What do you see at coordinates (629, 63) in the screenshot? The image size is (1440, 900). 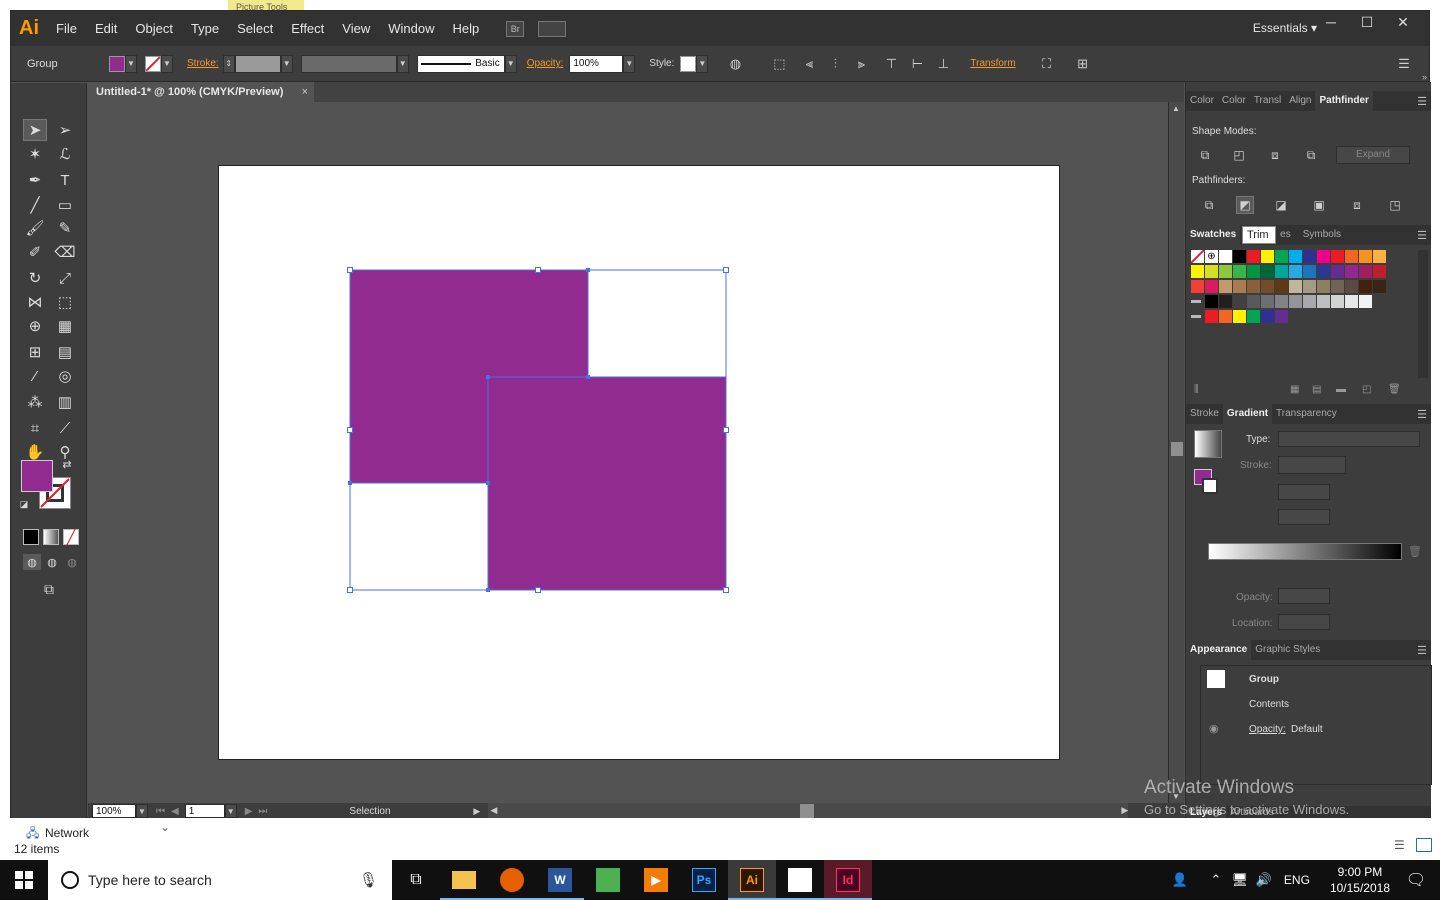 I see `opacity-dropdown: ▼` at bounding box center [629, 63].